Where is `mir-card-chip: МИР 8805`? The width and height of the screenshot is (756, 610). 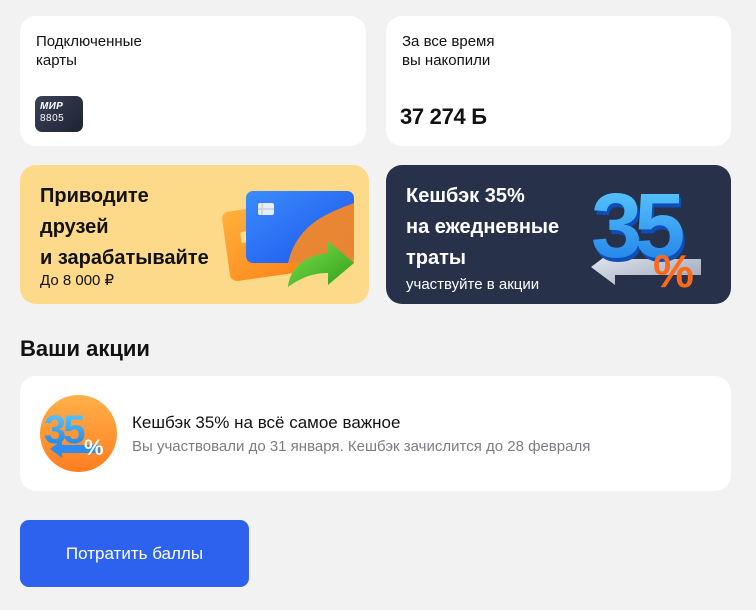 mir-card-chip: МИР 8805 is located at coordinates (59, 114).